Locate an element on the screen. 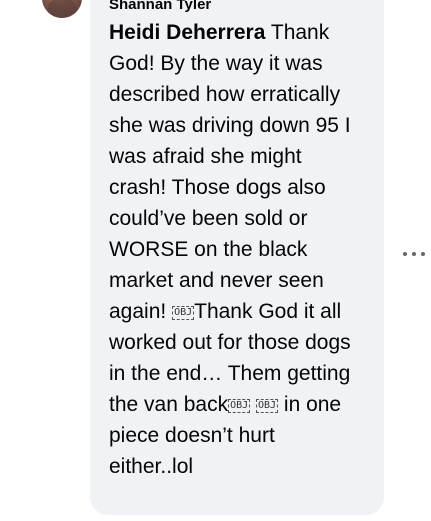 Image resolution: width=431 pixels, height=521 pixels. avatar is located at coordinates (62, 9).